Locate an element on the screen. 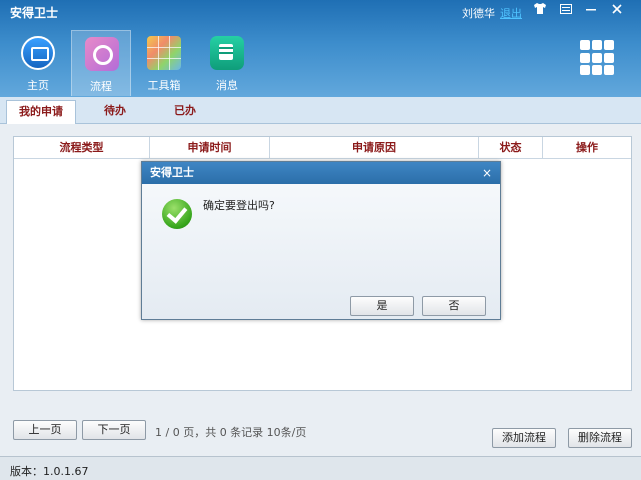 The width and height of the screenshot is (641, 480). main-nav: 主页 流程 工具箱 消息 is located at coordinates (134, 63).